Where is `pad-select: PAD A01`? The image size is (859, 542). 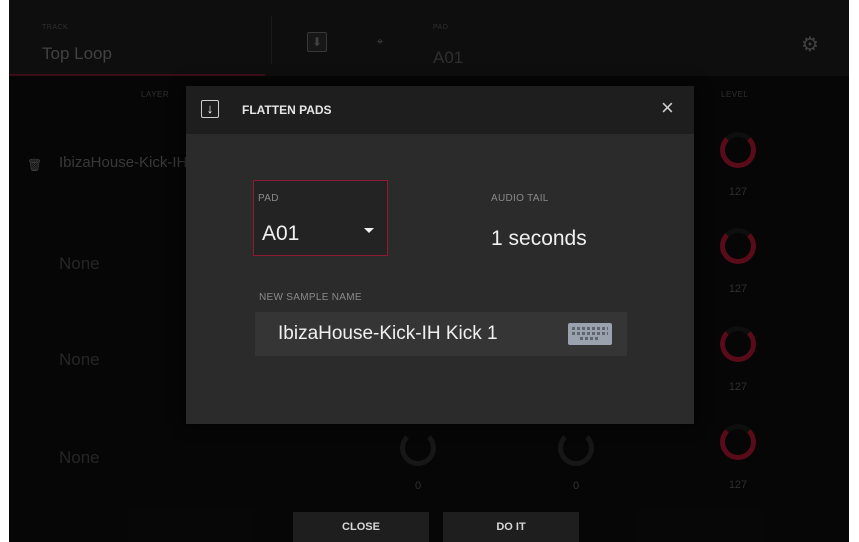
pad-select: PAD A01 is located at coordinates (320, 218).